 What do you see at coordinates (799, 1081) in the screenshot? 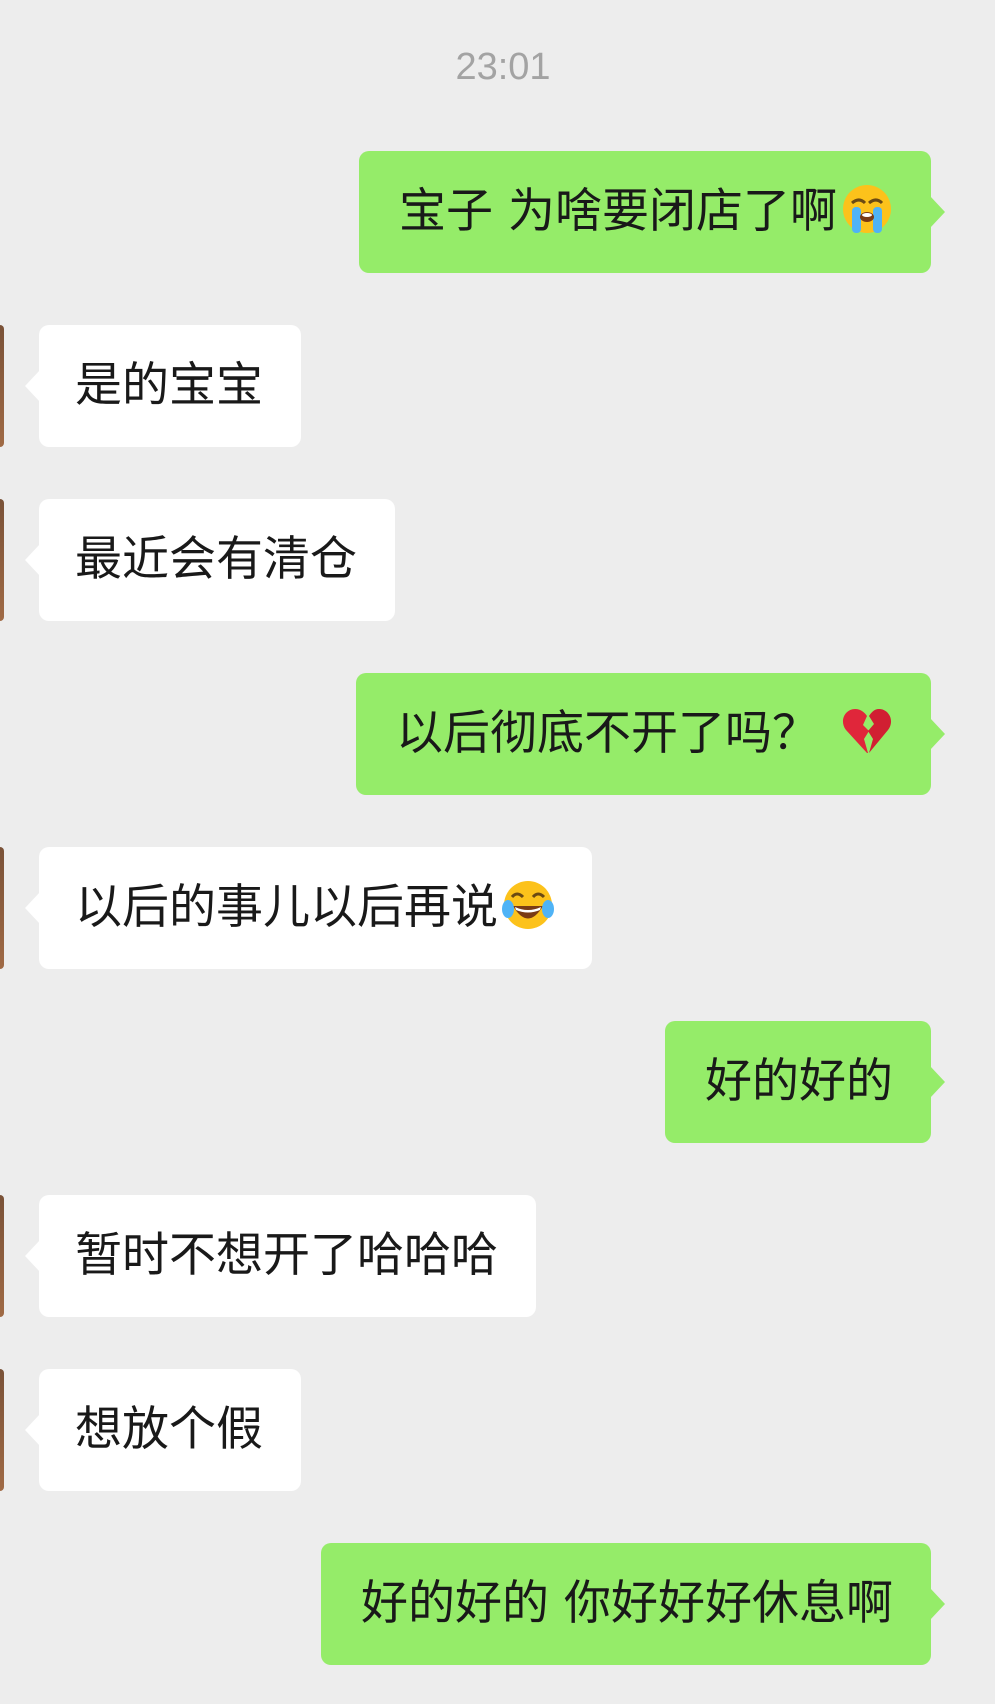
I see `message-text: 好的好的` at bounding box center [799, 1081].